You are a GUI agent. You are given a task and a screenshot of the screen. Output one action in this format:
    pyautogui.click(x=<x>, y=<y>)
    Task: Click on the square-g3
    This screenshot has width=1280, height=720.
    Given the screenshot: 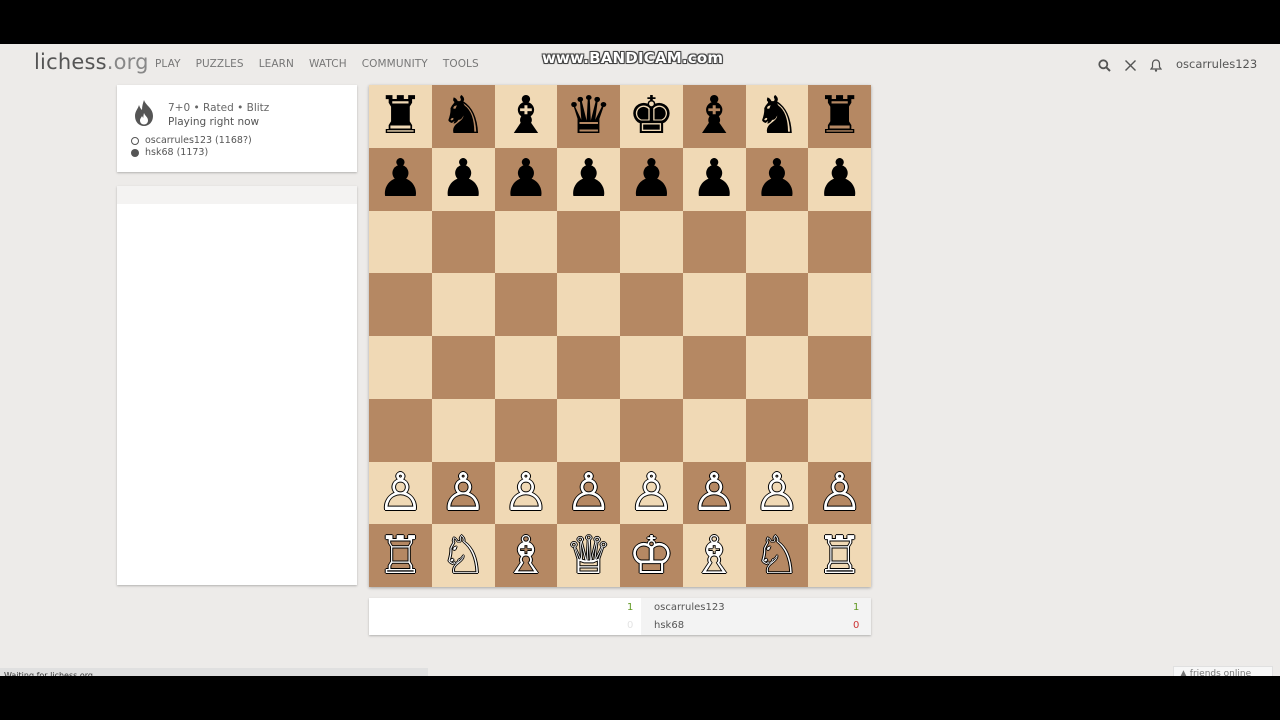 What is the action you would take?
    pyautogui.click(x=777, y=430)
    